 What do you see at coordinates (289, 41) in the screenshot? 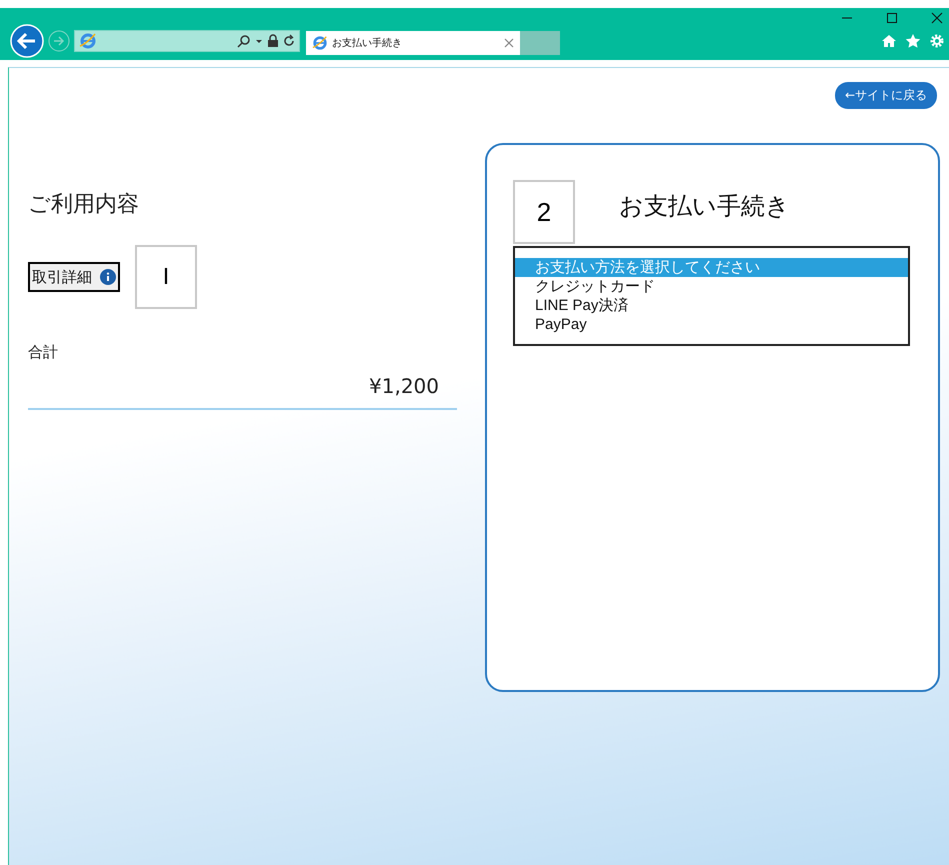
I see `refresh-icon` at bounding box center [289, 41].